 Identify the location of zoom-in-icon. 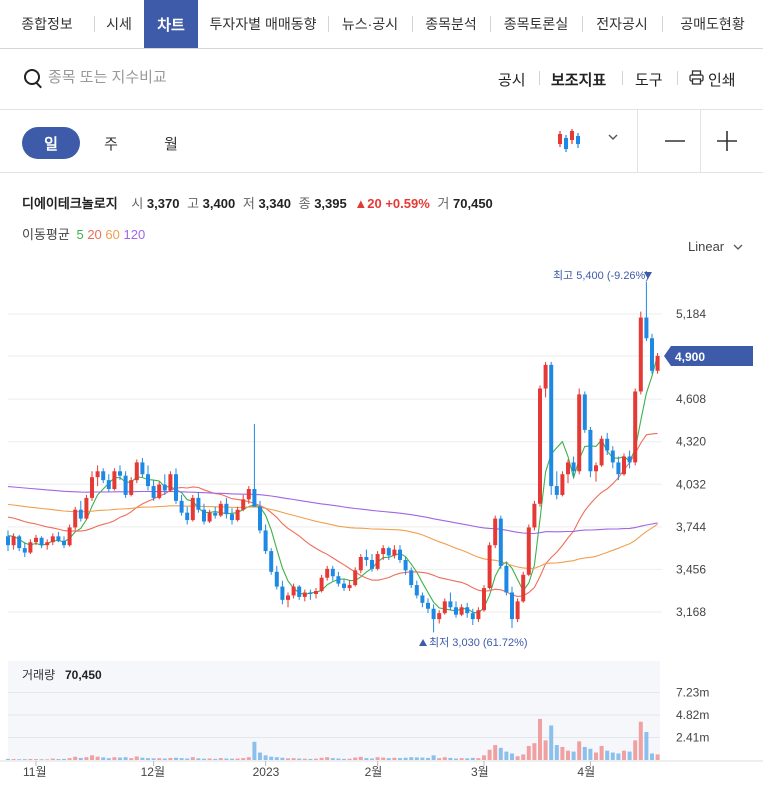
(727, 141).